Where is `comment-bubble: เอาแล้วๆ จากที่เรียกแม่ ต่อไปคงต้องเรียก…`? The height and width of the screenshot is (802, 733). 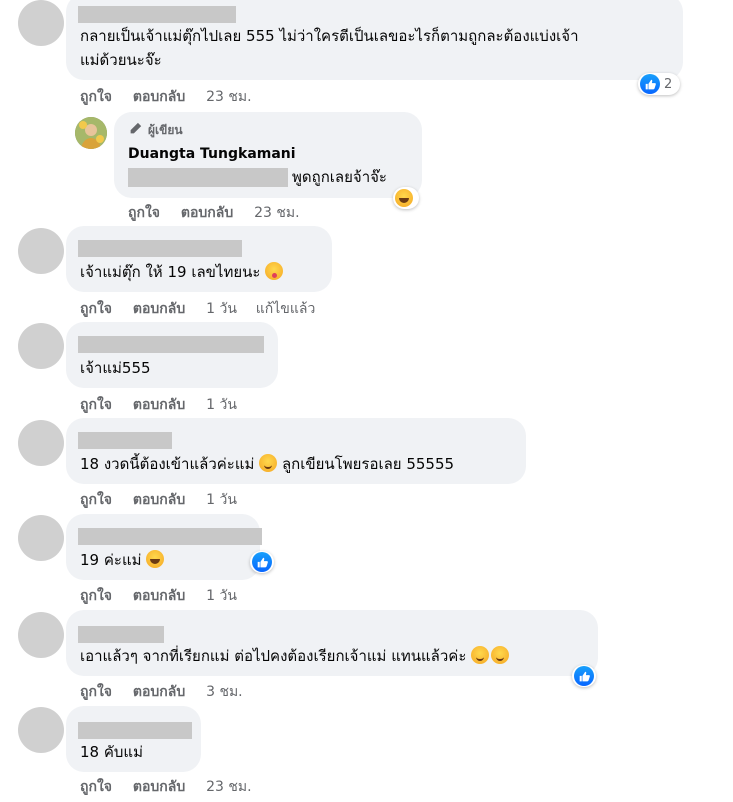 comment-bubble: เอาแล้วๆ จากที่เรียกแม่ ต่อไปคงต้องเรียก… is located at coordinates (332, 643).